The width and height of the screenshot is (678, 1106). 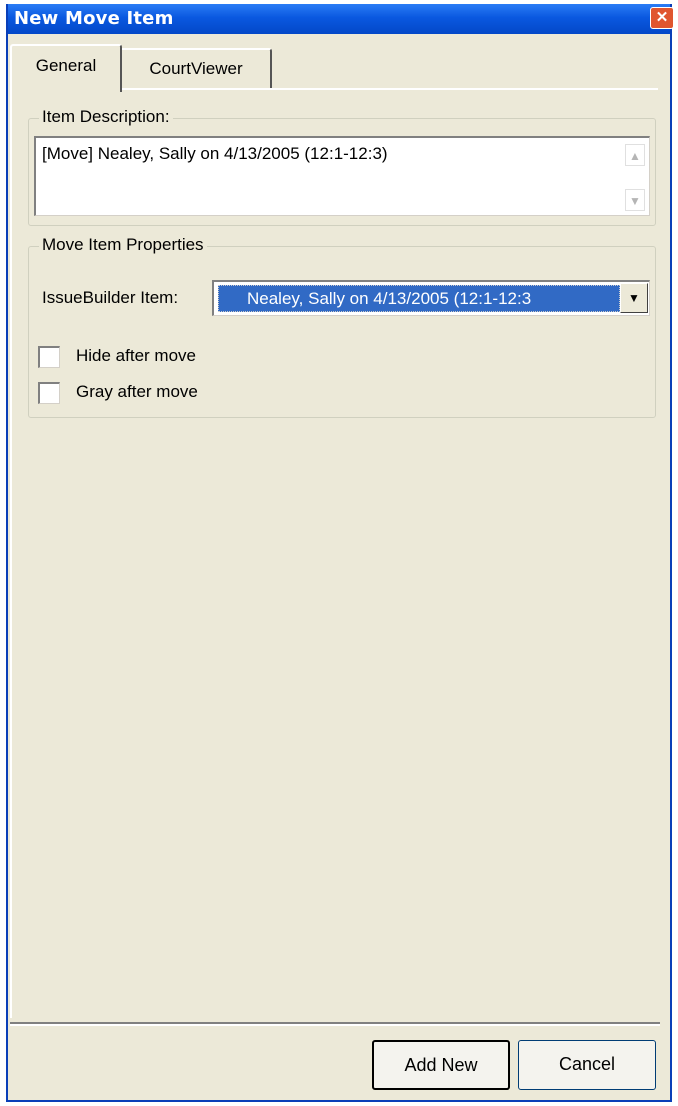 I want to click on issuebuilder-select: Nealey, Sally on 4/13/2005 (12:1-12:3 ▼, so click(x=431, y=298).